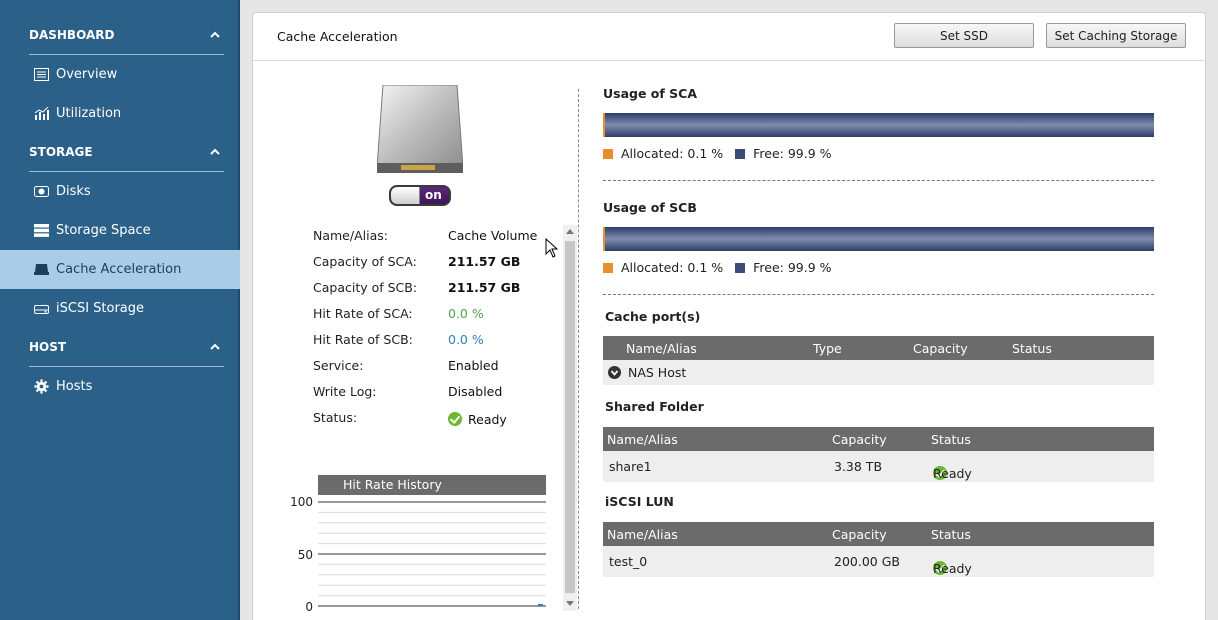  Describe the element at coordinates (363, 339) in the screenshot. I see `scb-hit-rate-label: Hit Rate of SCB:` at that location.